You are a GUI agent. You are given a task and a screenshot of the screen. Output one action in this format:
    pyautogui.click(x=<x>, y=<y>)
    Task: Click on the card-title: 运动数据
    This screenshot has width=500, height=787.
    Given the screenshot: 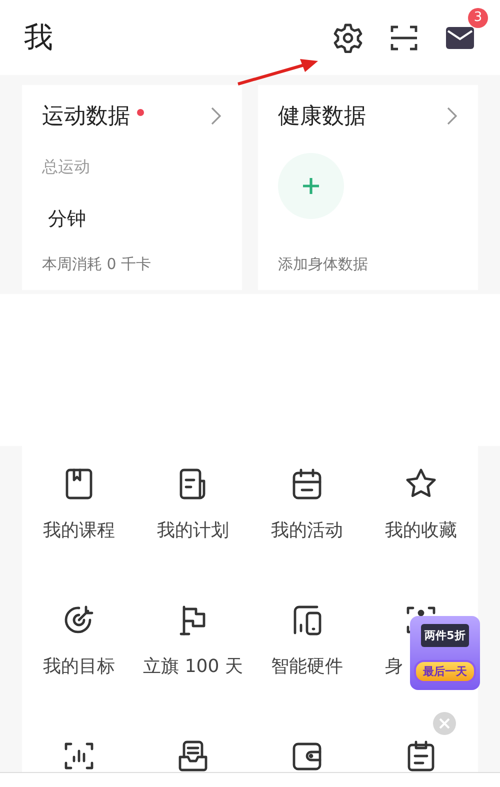 What is the action you would take?
    pyautogui.click(x=86, y=117)
    